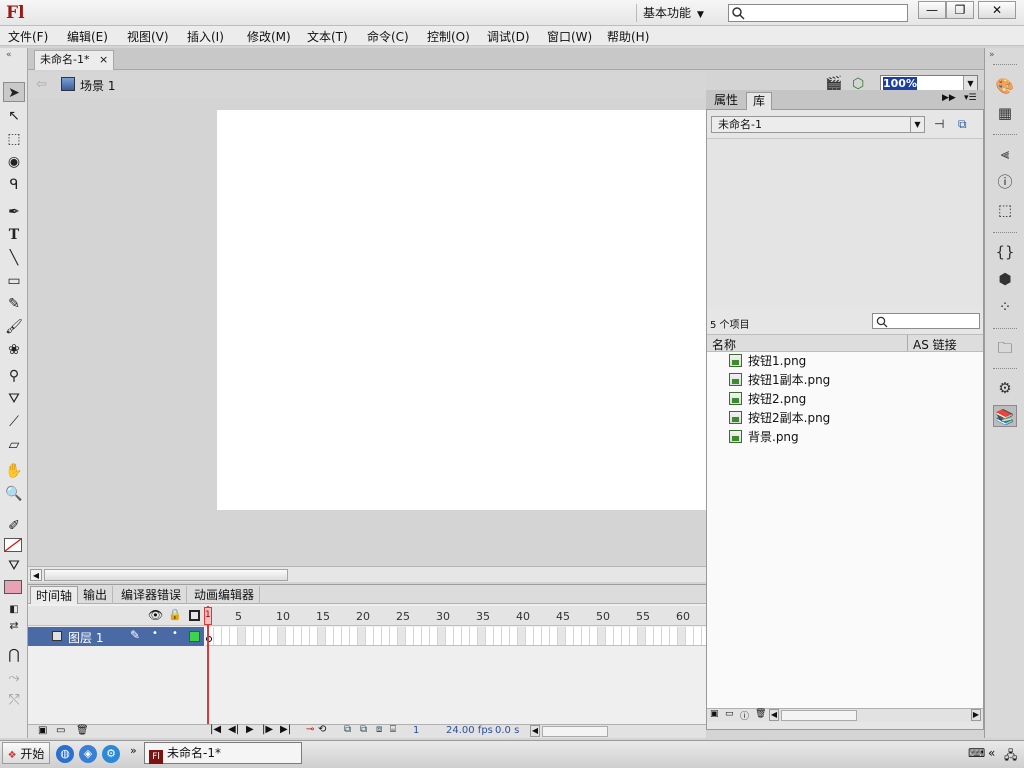 The width and height of the screenshot is (1024, 768). I want to click on panel-menu-icon: ▾☰, so click(970, 98).